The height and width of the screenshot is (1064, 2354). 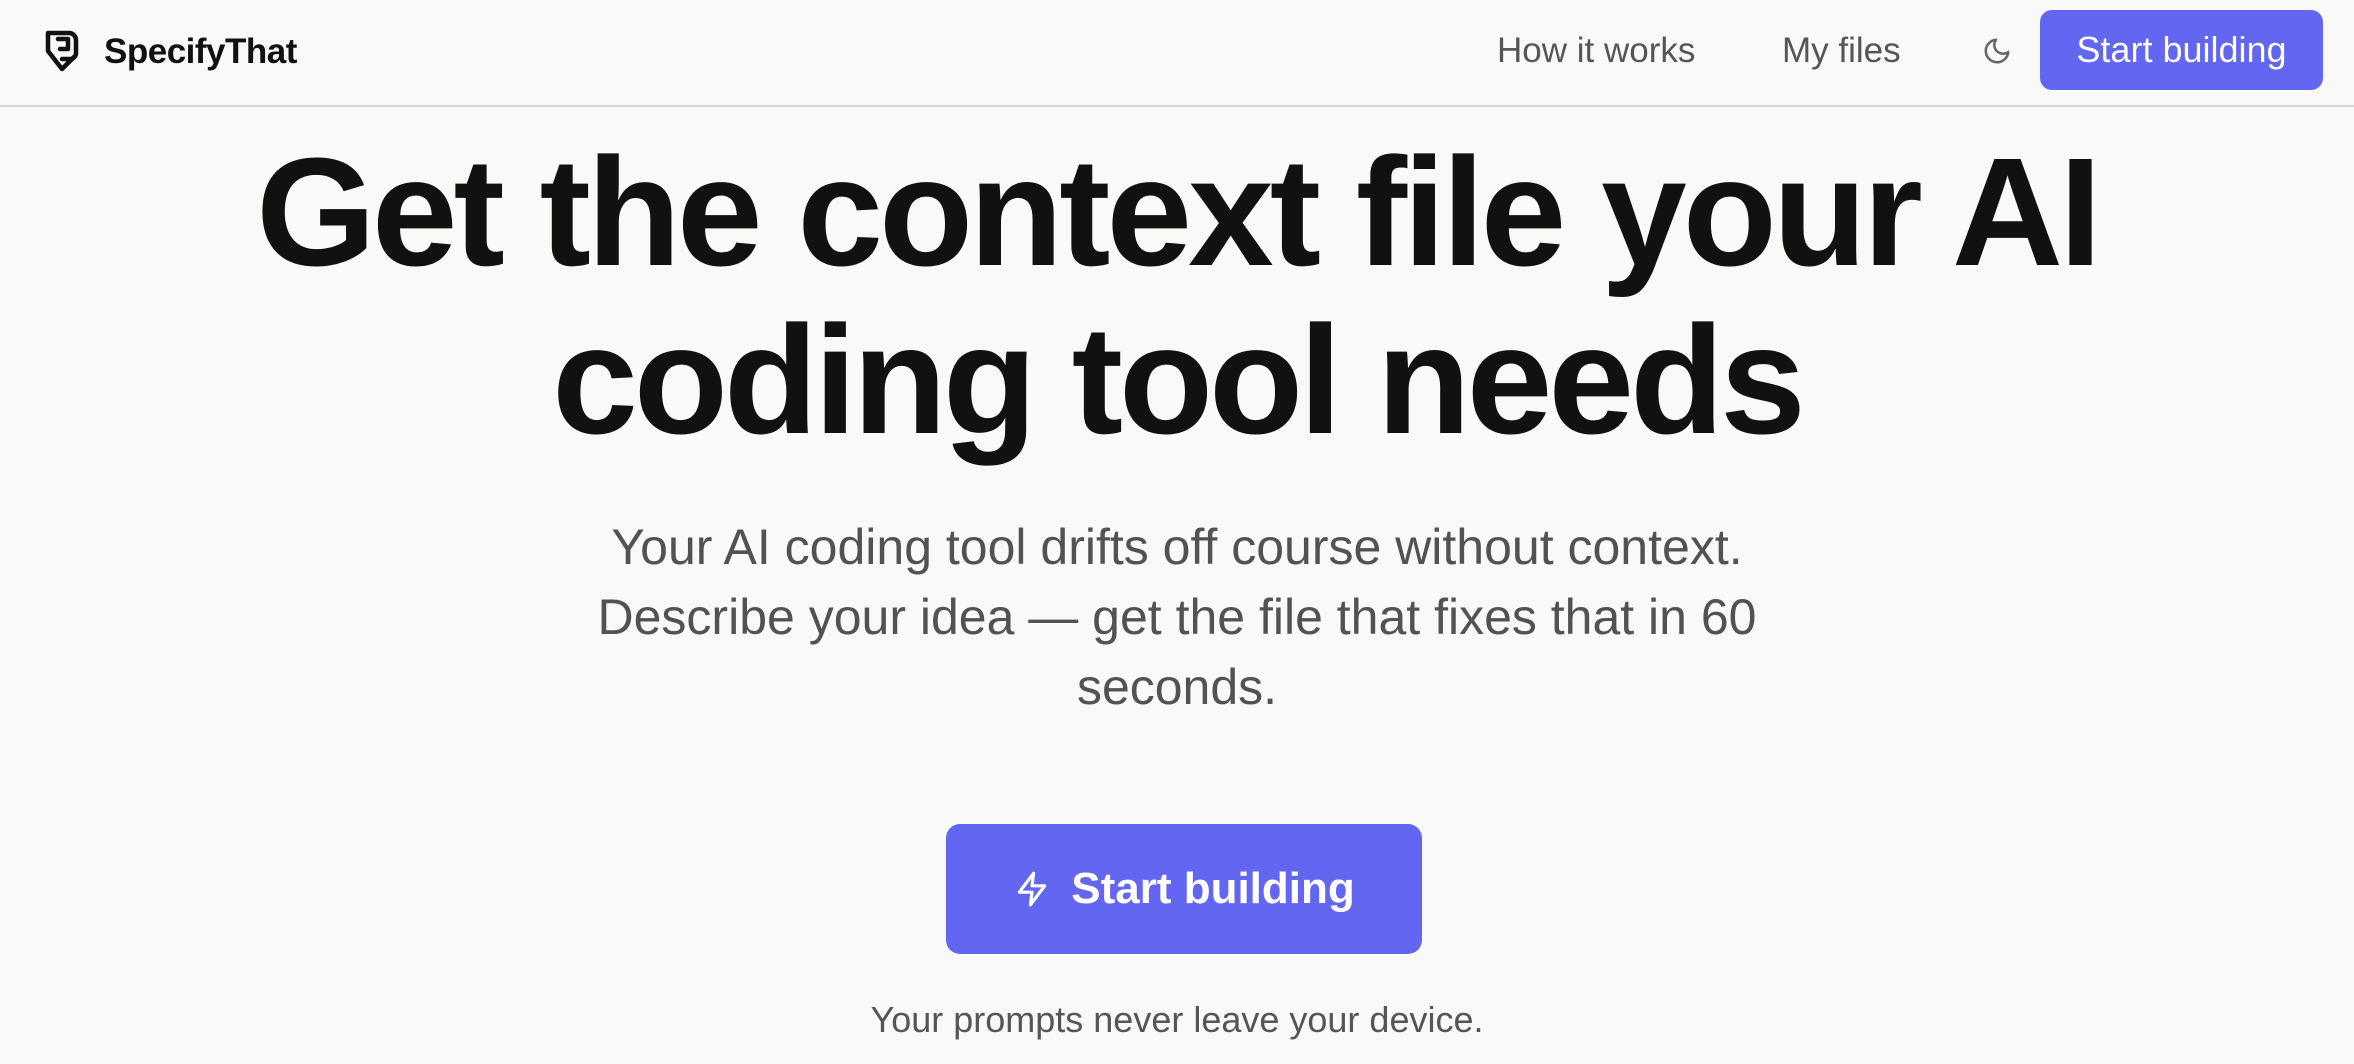 I want to click on lightning-bolt-icon, so click(x=1032, y=889).